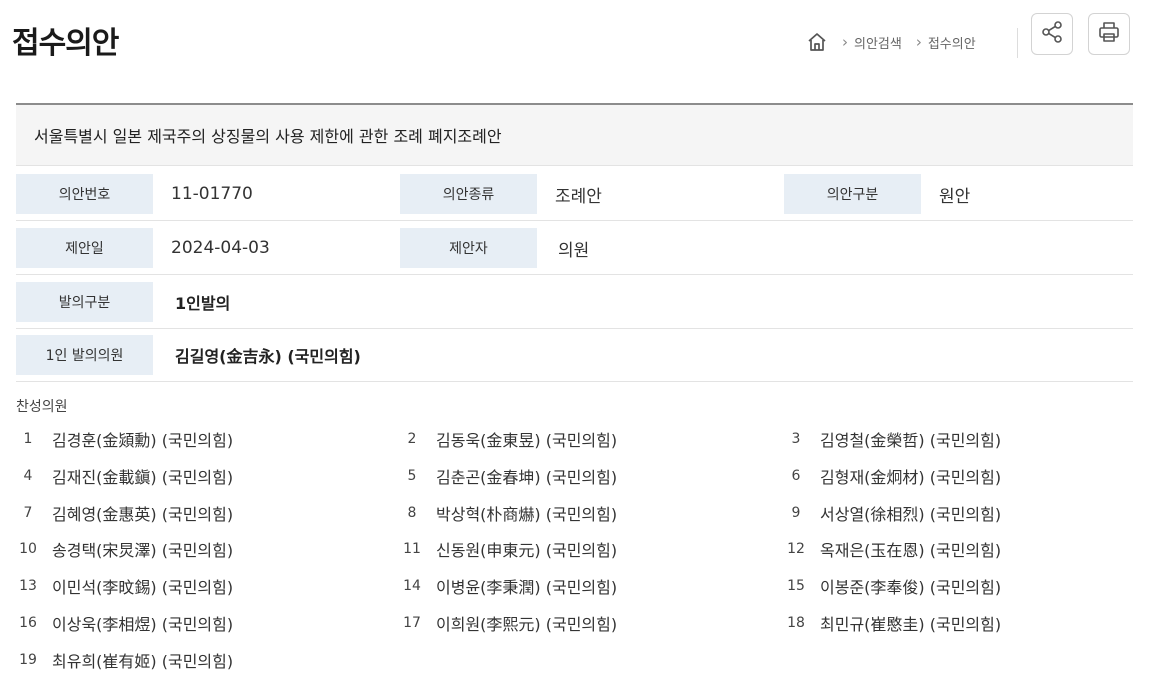 This screenshot has height=698, width=1163. I want to click on supporter-number: 4, so click(28, 476).